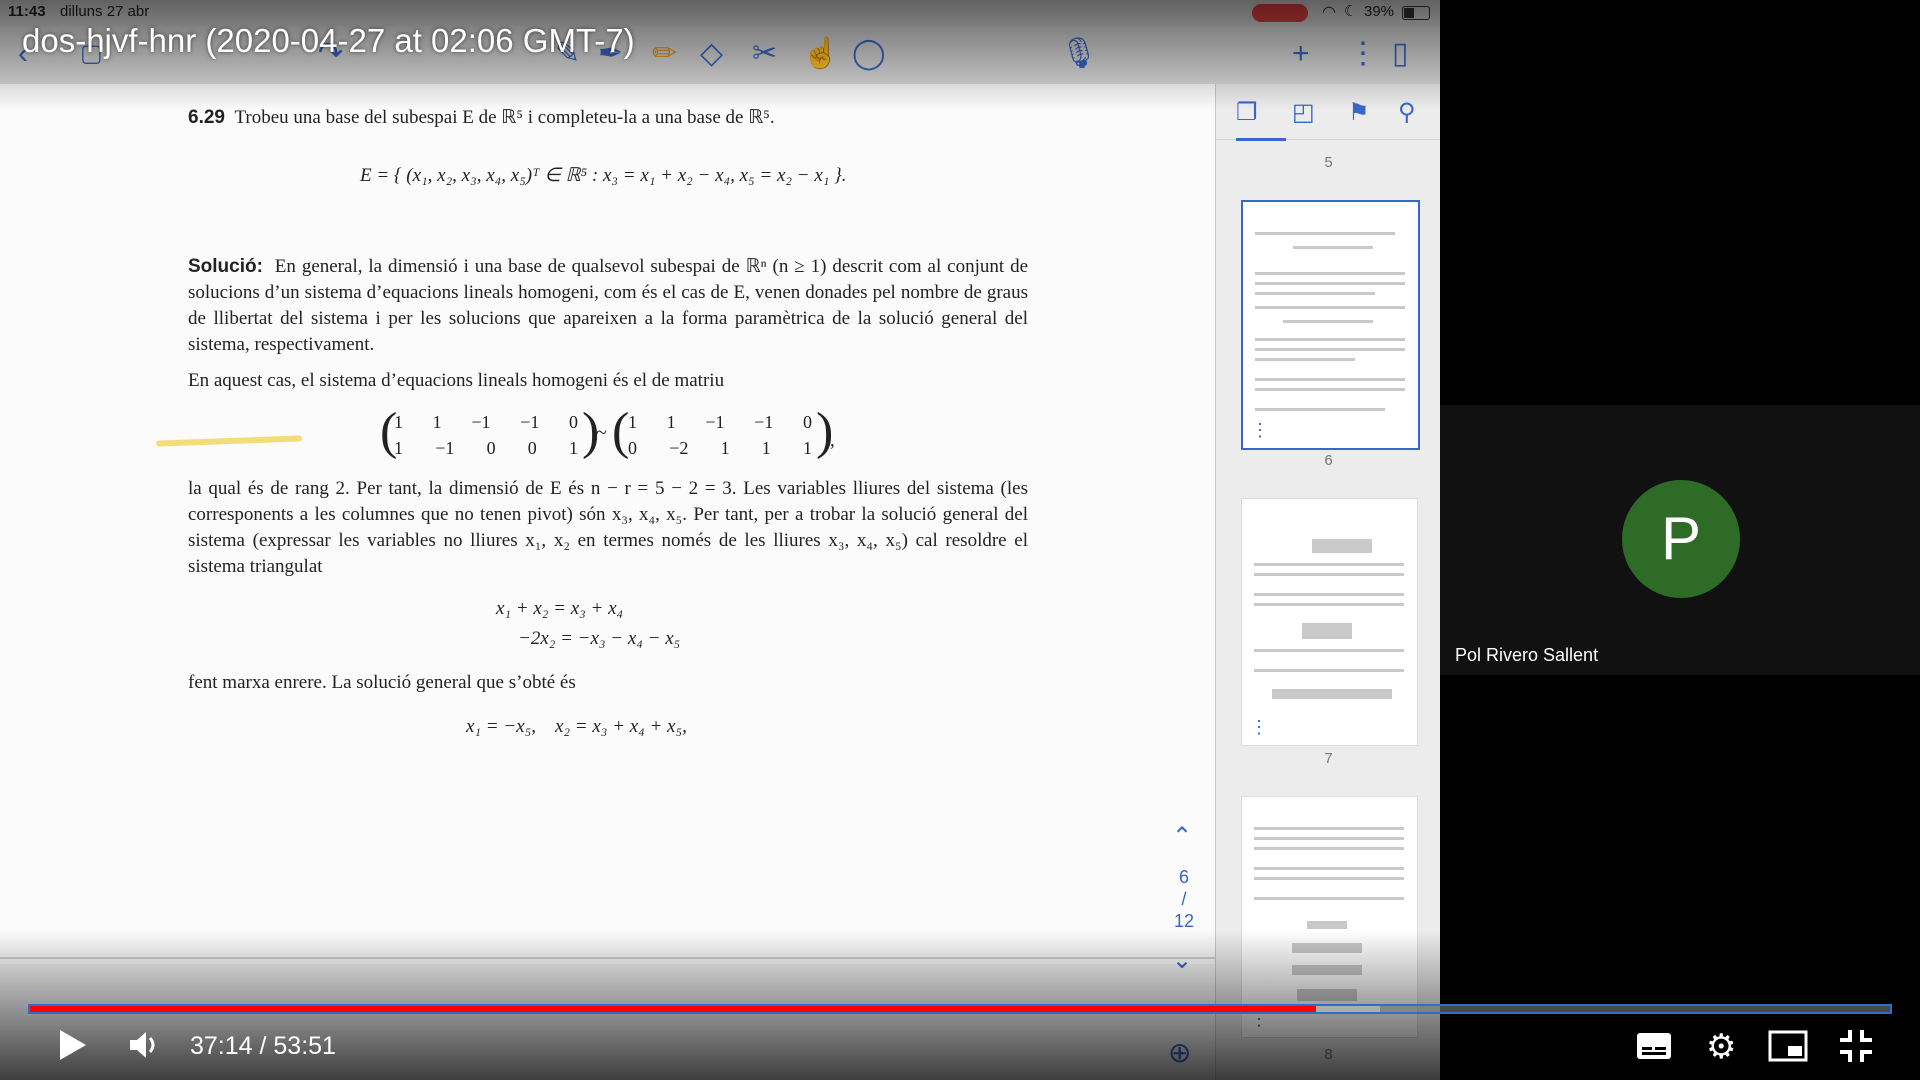 Image resolution: width=1920 pixels, height=1080 pixels. What do you see at coordinates (1379, 11) in the screenshot?
I see `battery-percentage: 39%` at bounding box center [1379, 11].